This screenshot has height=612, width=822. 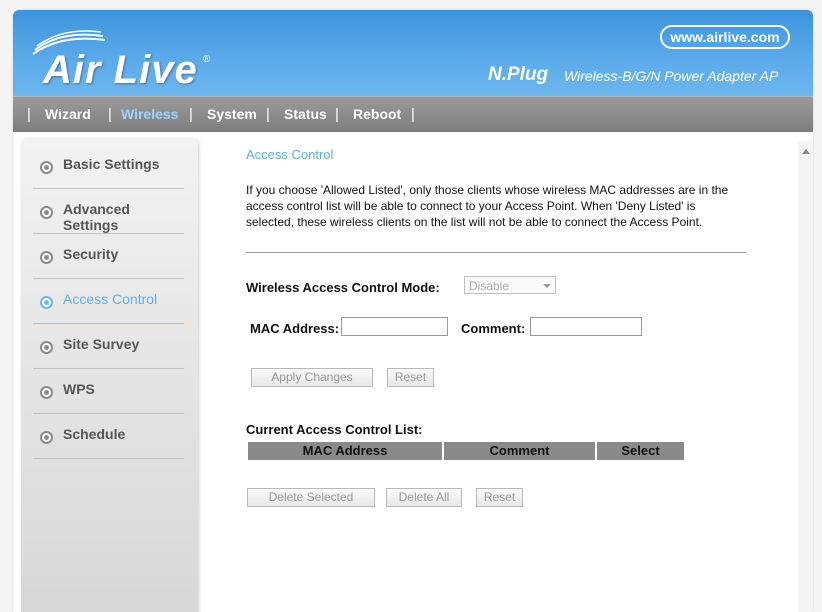 I want to click on comment-label: Comment:, so click(x=493, y=328).